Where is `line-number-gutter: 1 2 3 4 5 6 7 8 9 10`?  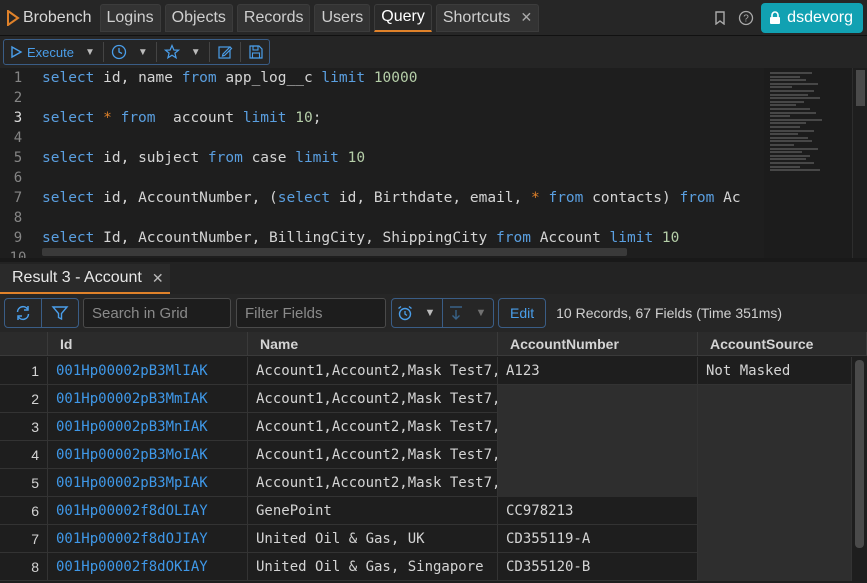 line-number-gutter: 1 2 3 4 5 6 7 8 9 10 is located at coordinates (18, 163).